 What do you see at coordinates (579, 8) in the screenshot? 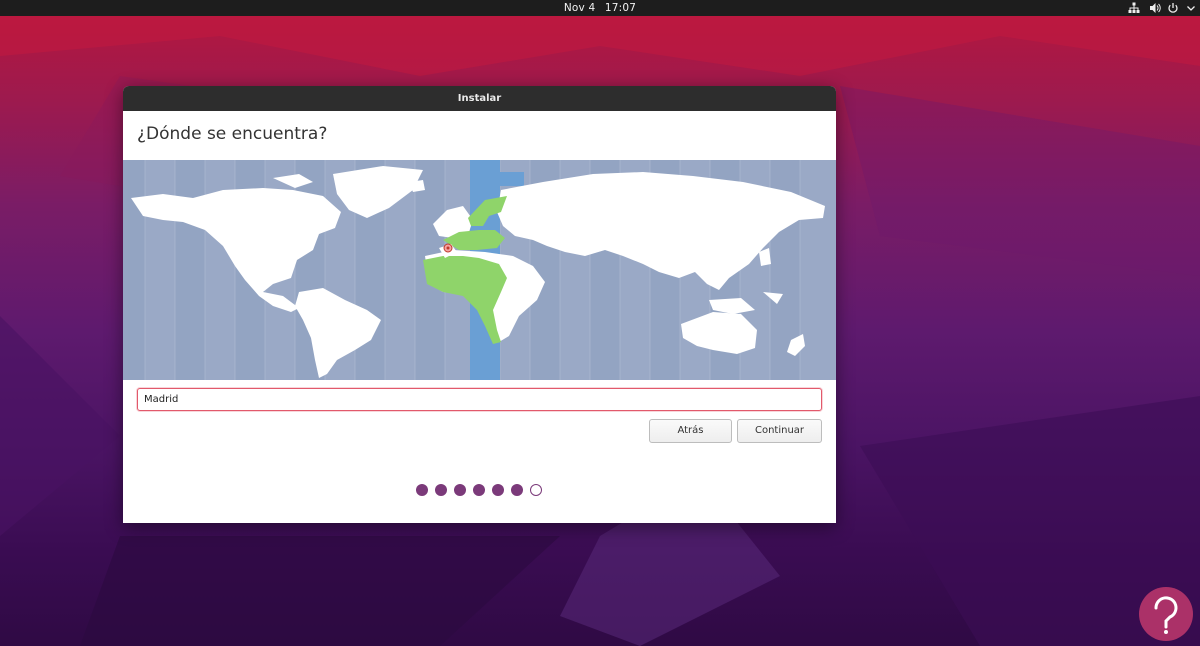
I see `clock-date: Nov 4` at bounding box center [579, 8].